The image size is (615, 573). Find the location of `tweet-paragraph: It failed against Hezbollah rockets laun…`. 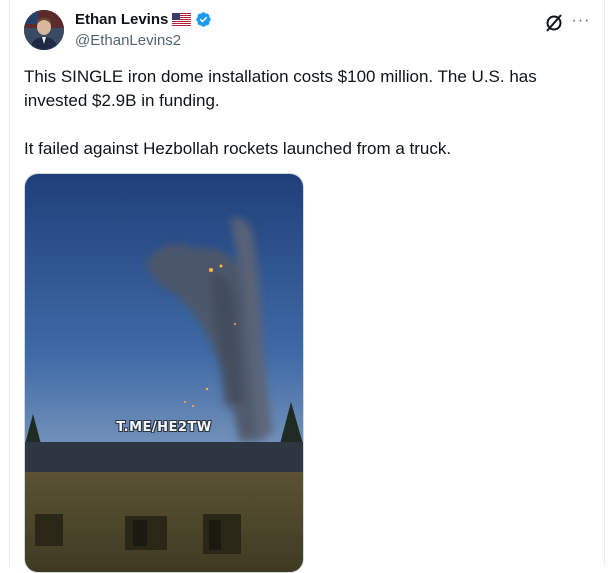

tweet-paragraph: It failed against Hezbollah rockets laun… is located at coordinates (238, 148).